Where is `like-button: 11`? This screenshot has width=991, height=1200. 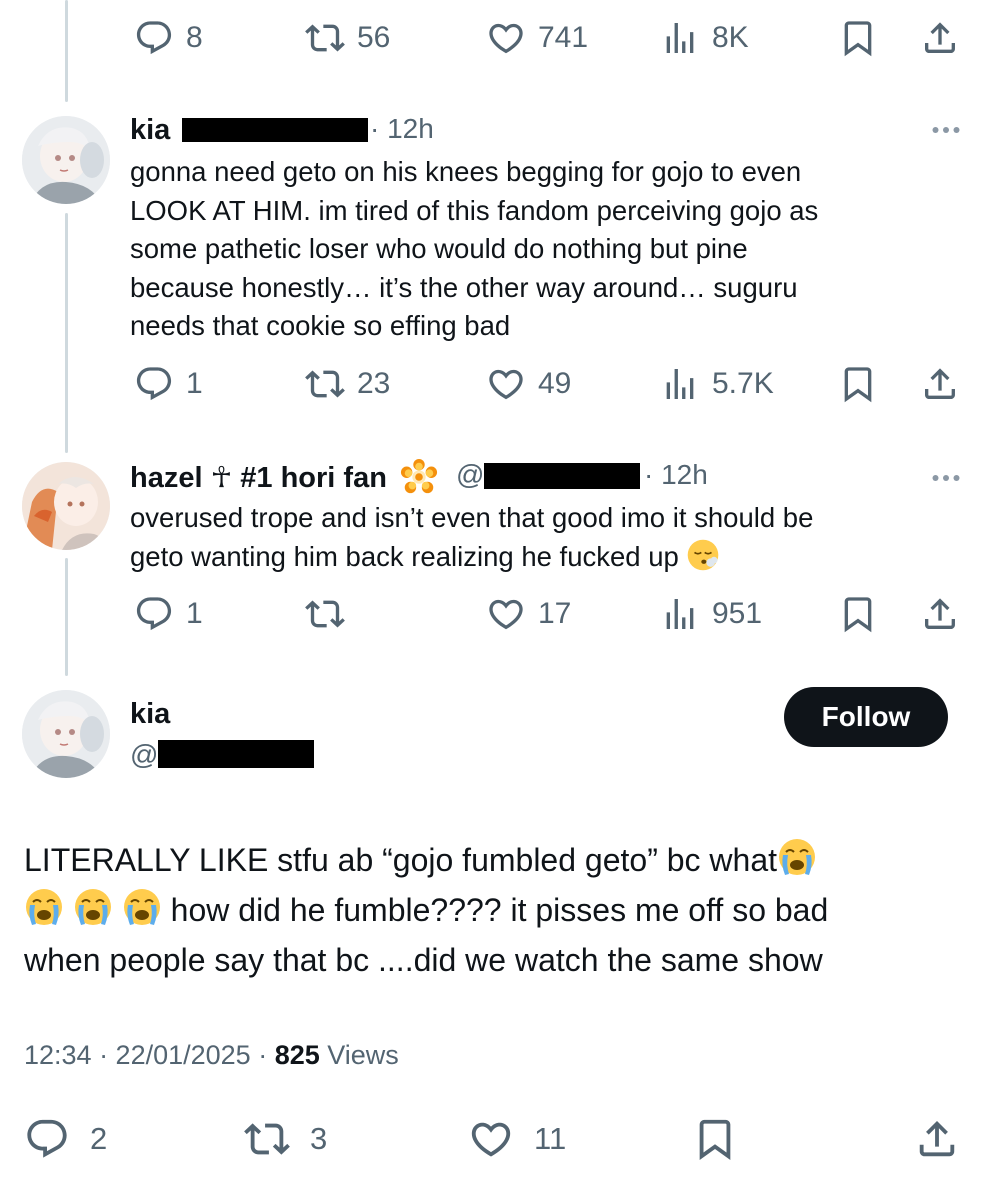 like-button: 11 is located at coordinates (517, 1139).